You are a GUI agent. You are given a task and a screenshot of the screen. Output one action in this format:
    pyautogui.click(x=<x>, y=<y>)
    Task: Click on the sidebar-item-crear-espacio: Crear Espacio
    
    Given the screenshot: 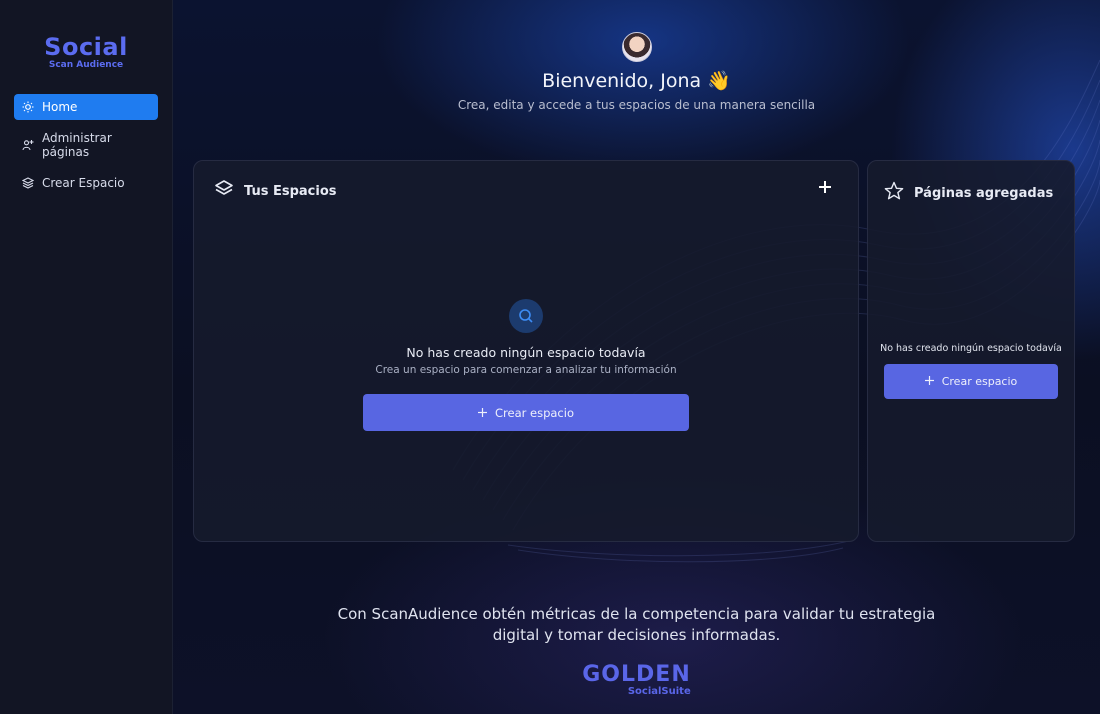 What is the action you would take?
    pyautogui.click(x=86, y=183)
    